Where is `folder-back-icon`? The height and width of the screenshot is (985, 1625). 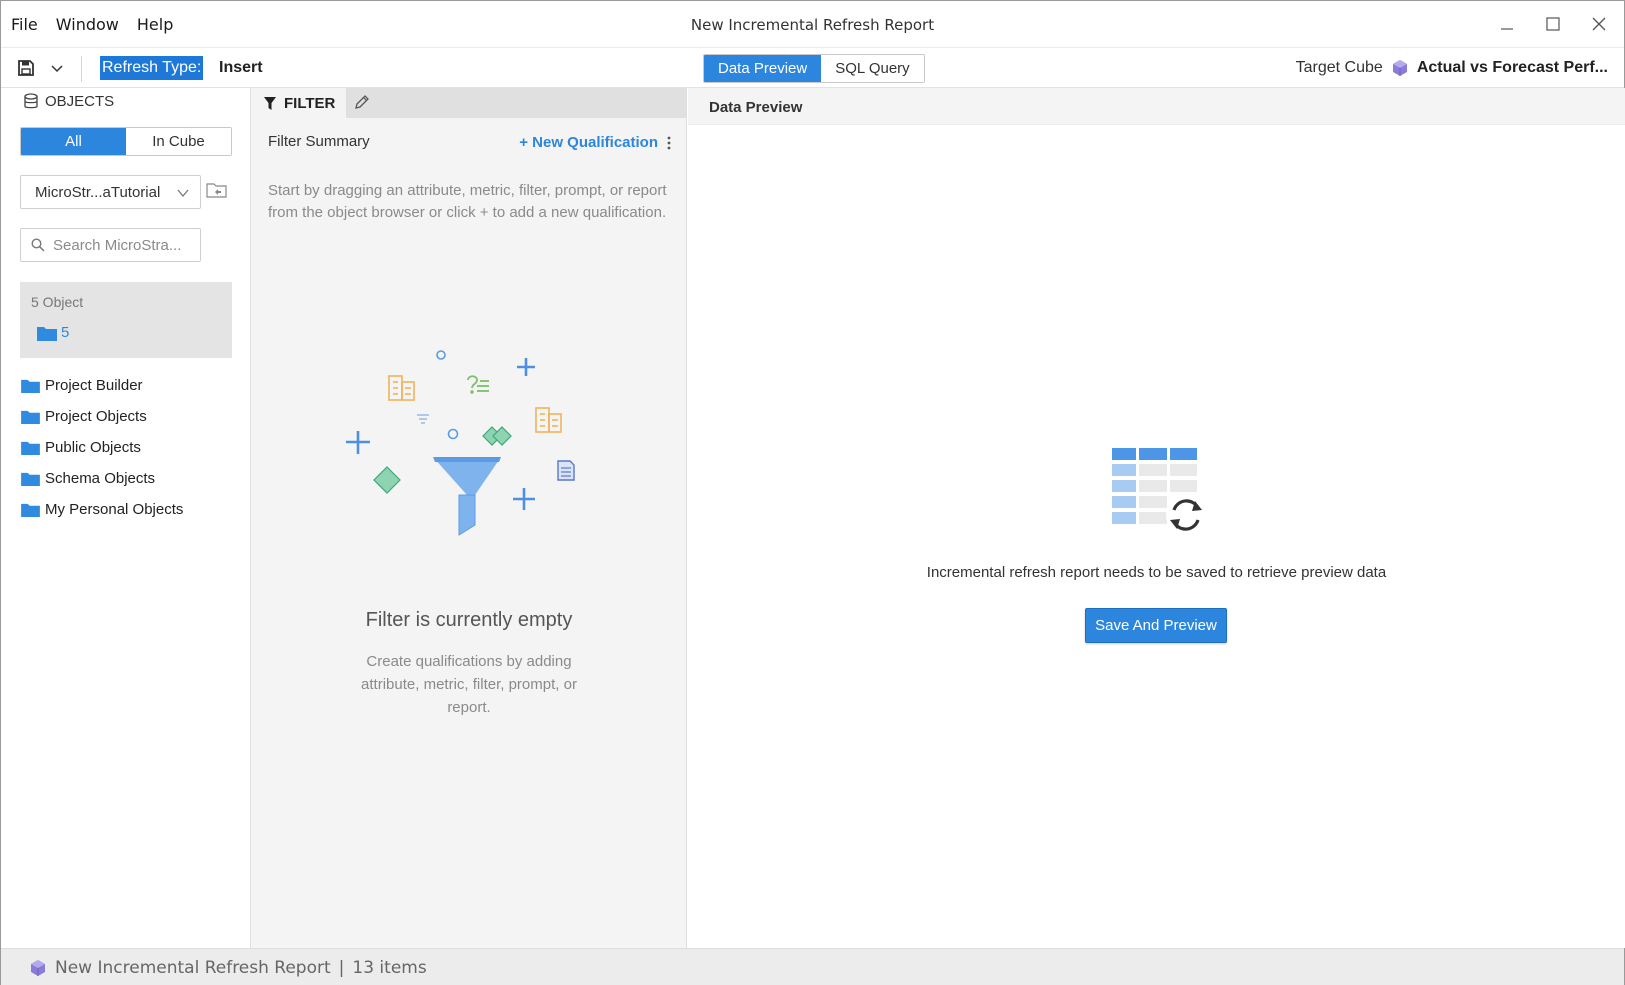 folder-back-icon is located at coordinates (216, 190).